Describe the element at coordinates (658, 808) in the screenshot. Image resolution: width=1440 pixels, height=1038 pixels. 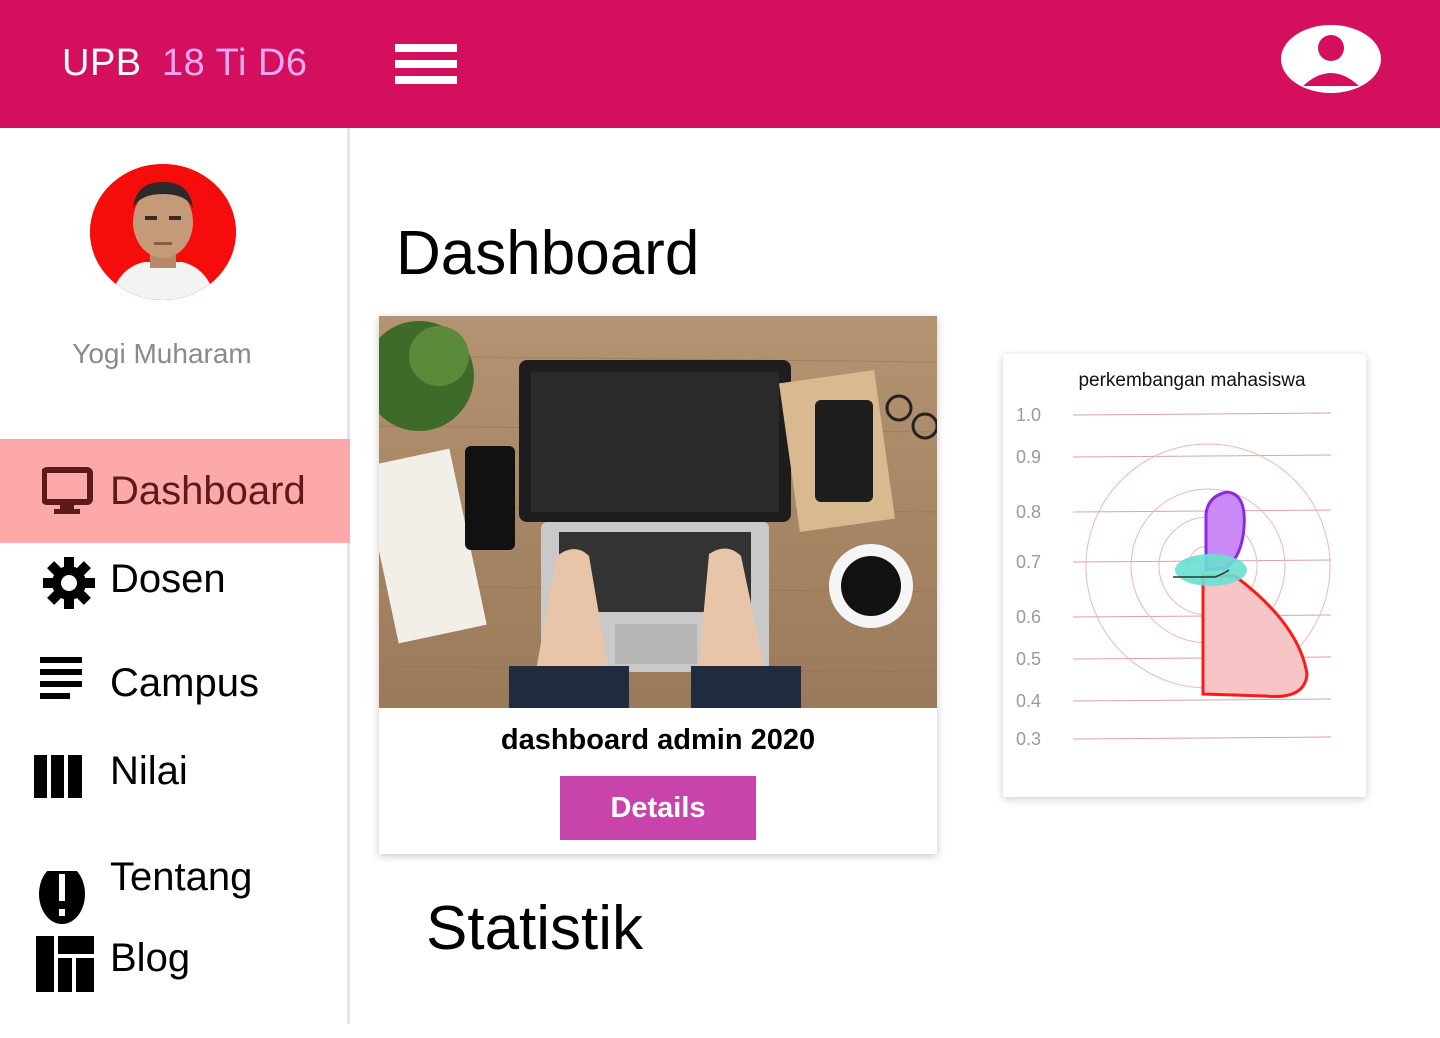
I see `details-button: Details` at that location.